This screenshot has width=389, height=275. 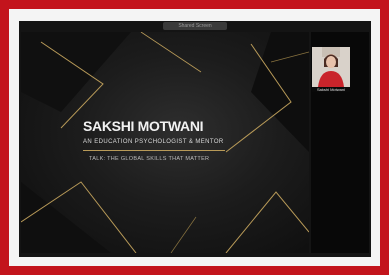 What do you see at coordinates (149, 159) in the screenshot?
I see `slide-caption: TALK: THE GLOBAL SKILLS THAT MATTER` at bounding box center [149, 159].